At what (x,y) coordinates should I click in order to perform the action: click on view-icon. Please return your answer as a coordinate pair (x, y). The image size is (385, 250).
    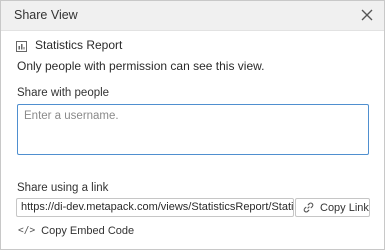
    Looking at the image, I should click on (21, 45).